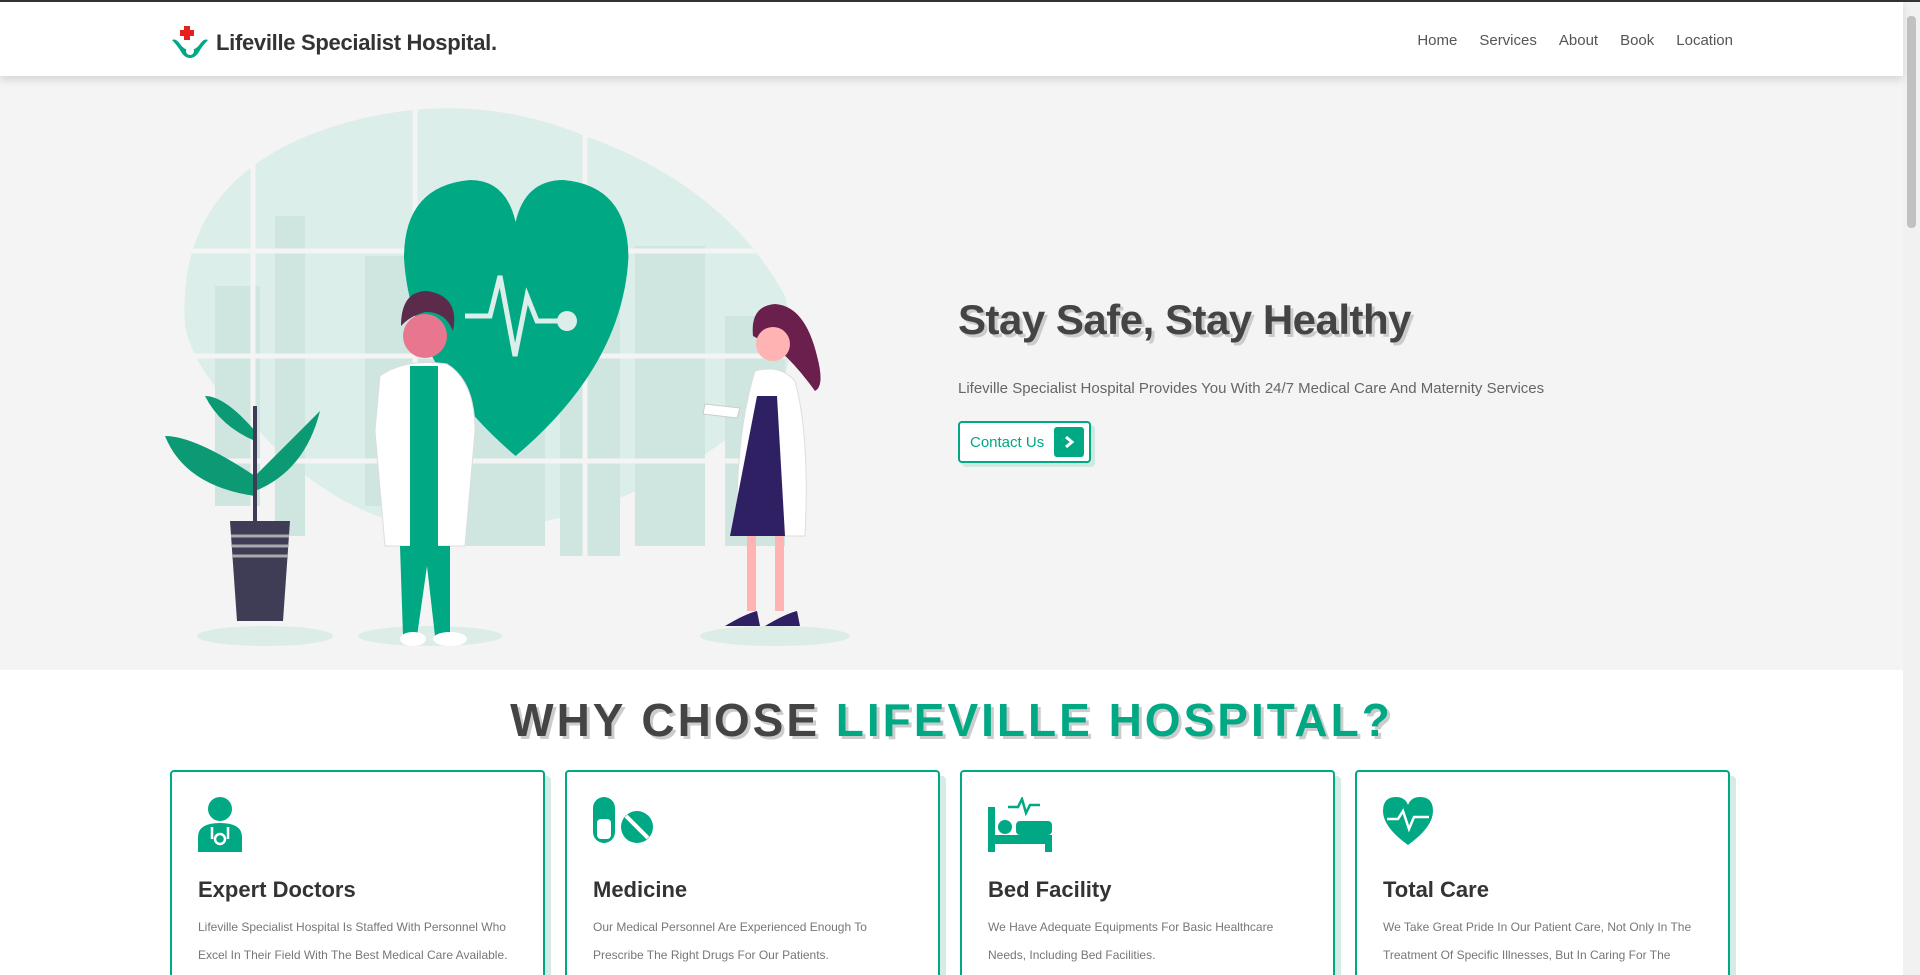 The height and width of the screenshot is (975, 1920). I want to click on pills-icon, so click(623, 820).